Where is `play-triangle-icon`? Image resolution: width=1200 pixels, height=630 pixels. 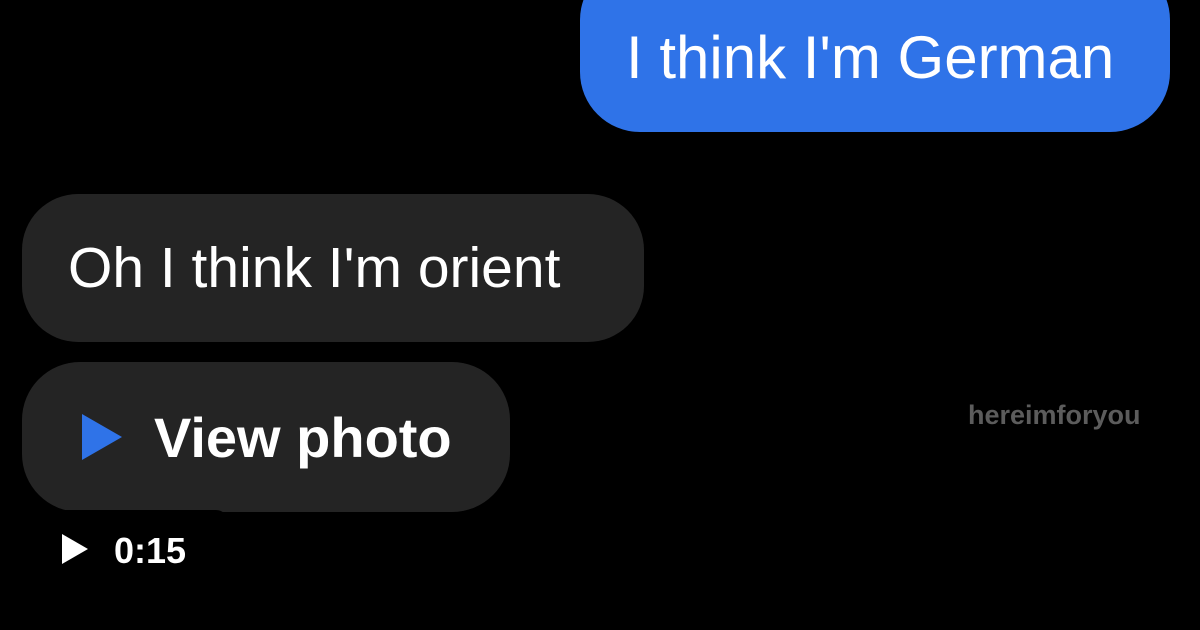 play-triangle-icon is located at coordinates (102, 437).